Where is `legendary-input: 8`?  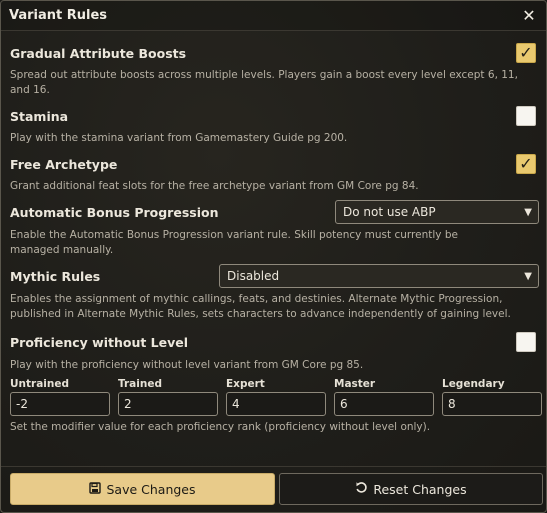 legendary-input: 8 is located at coordinates (492, 404).